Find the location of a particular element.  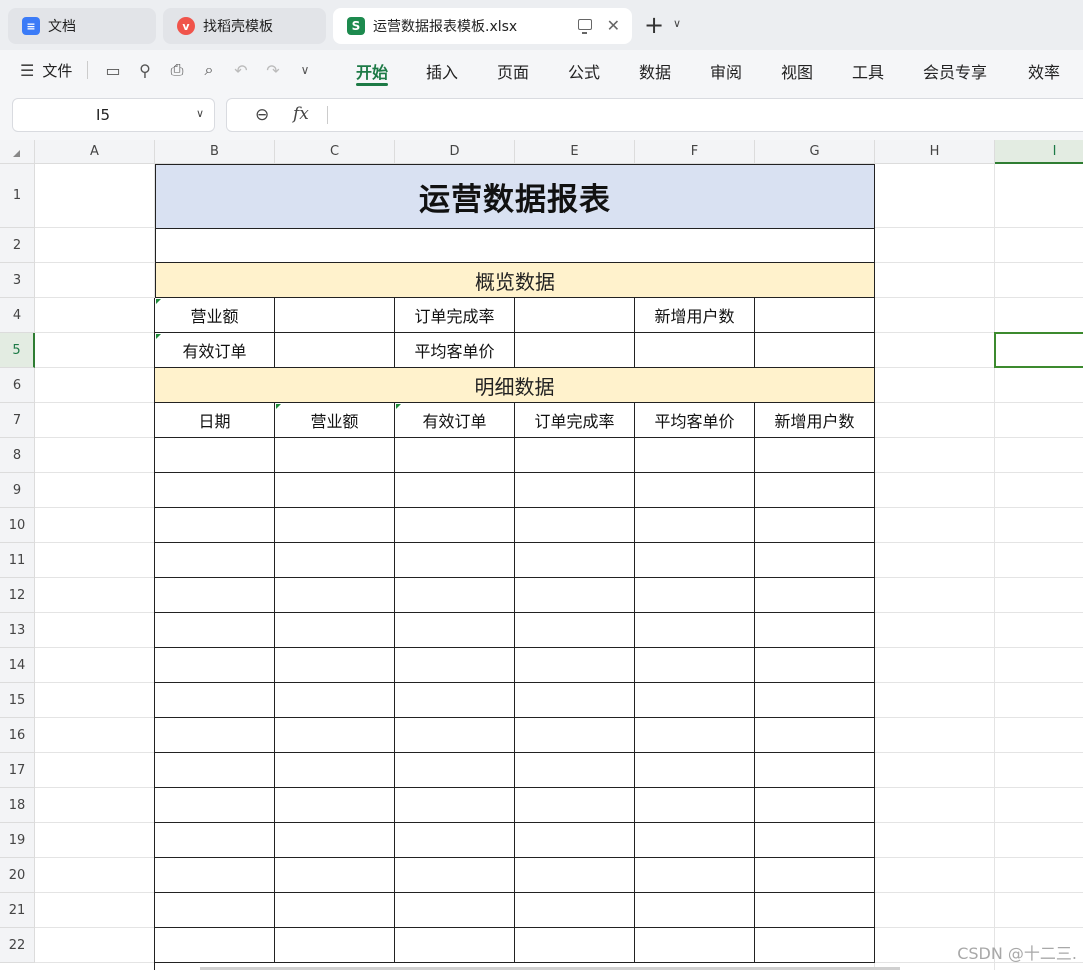

detail-section-header: 明细数据 is located at coordinates (515, 385).